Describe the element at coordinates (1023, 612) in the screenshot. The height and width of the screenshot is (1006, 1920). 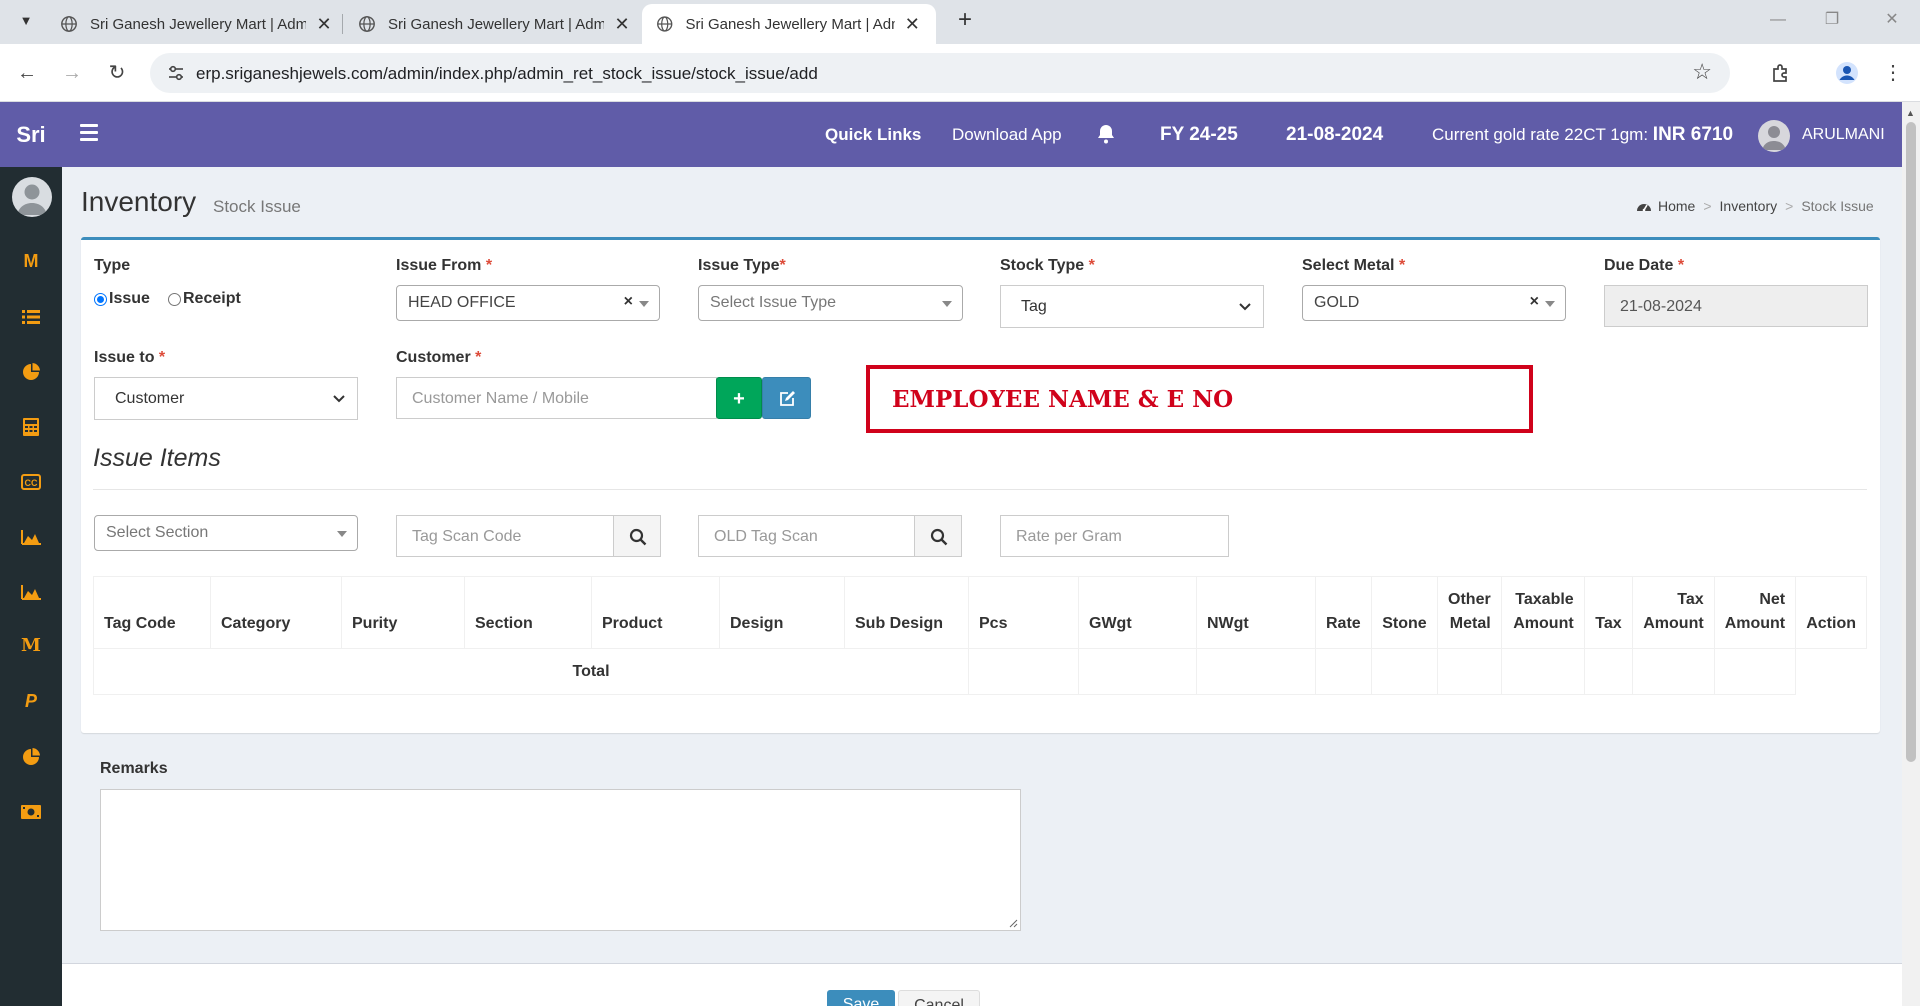
I see `col-header: Pcs` at that location.